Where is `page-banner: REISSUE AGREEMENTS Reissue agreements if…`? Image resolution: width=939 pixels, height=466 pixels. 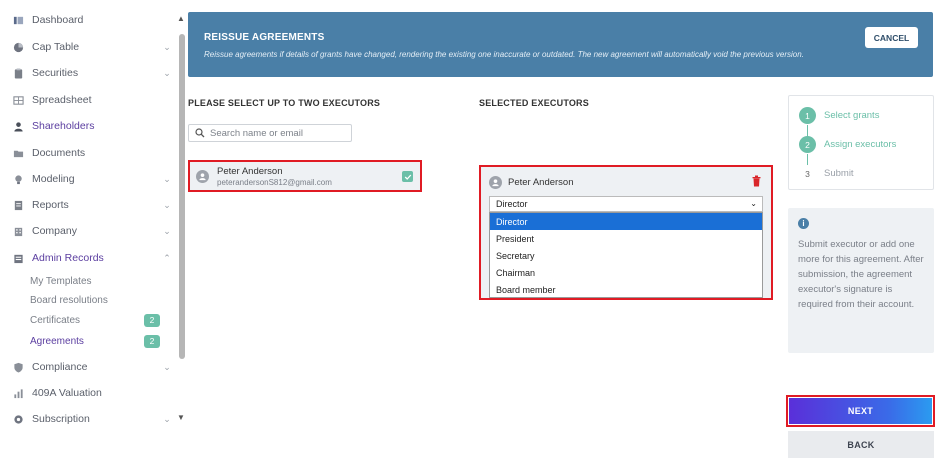 page-banner: REISSUE AGREEMENTS Reissue agreements if… is located at coordinates (560, 44).